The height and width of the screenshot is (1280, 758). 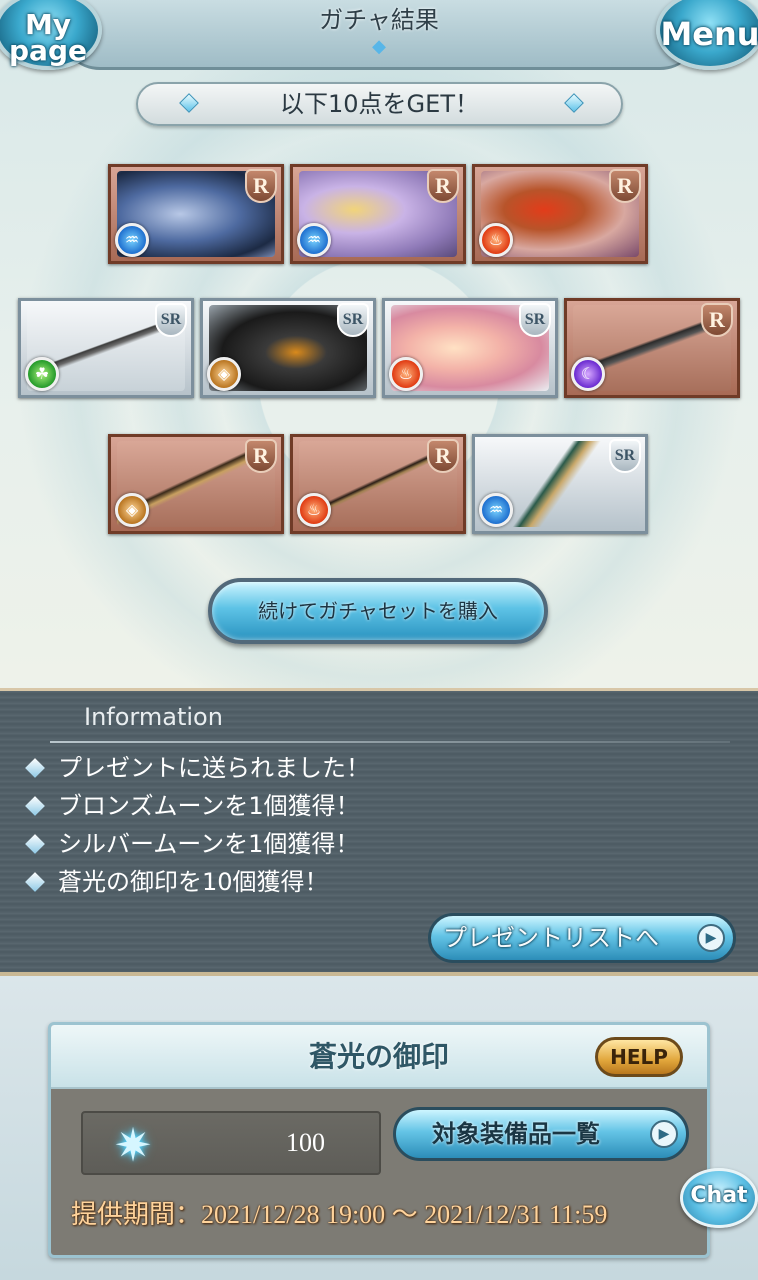 I want to click on wind-element-icon: ☘, so click(x=42, y=374).